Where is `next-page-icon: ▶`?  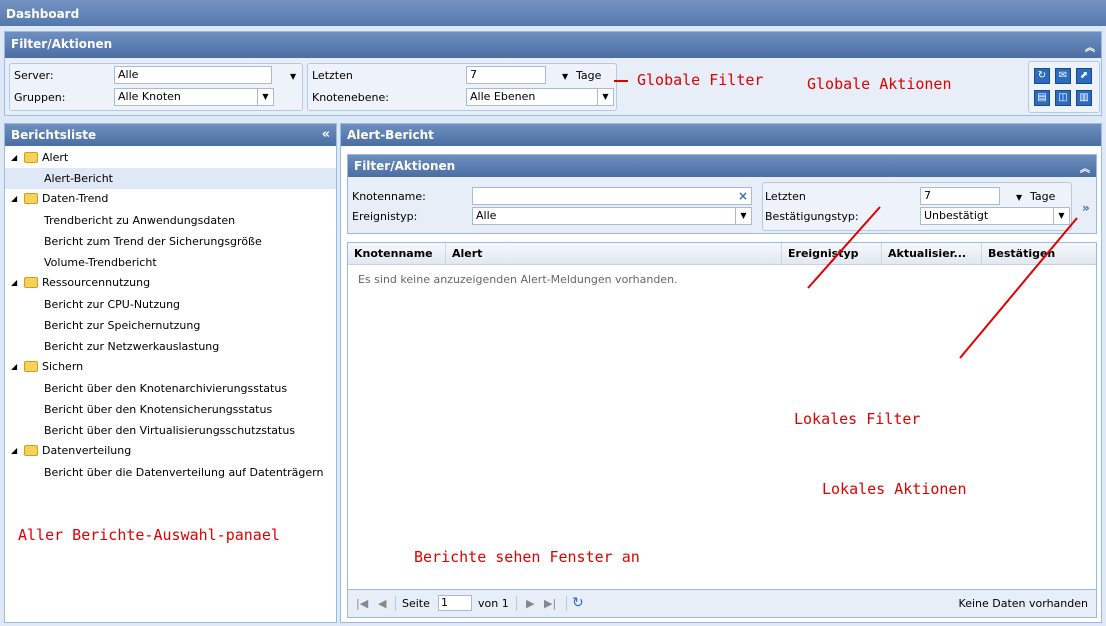
next-page-icon: ▶ is located at coordinates (530, 603).